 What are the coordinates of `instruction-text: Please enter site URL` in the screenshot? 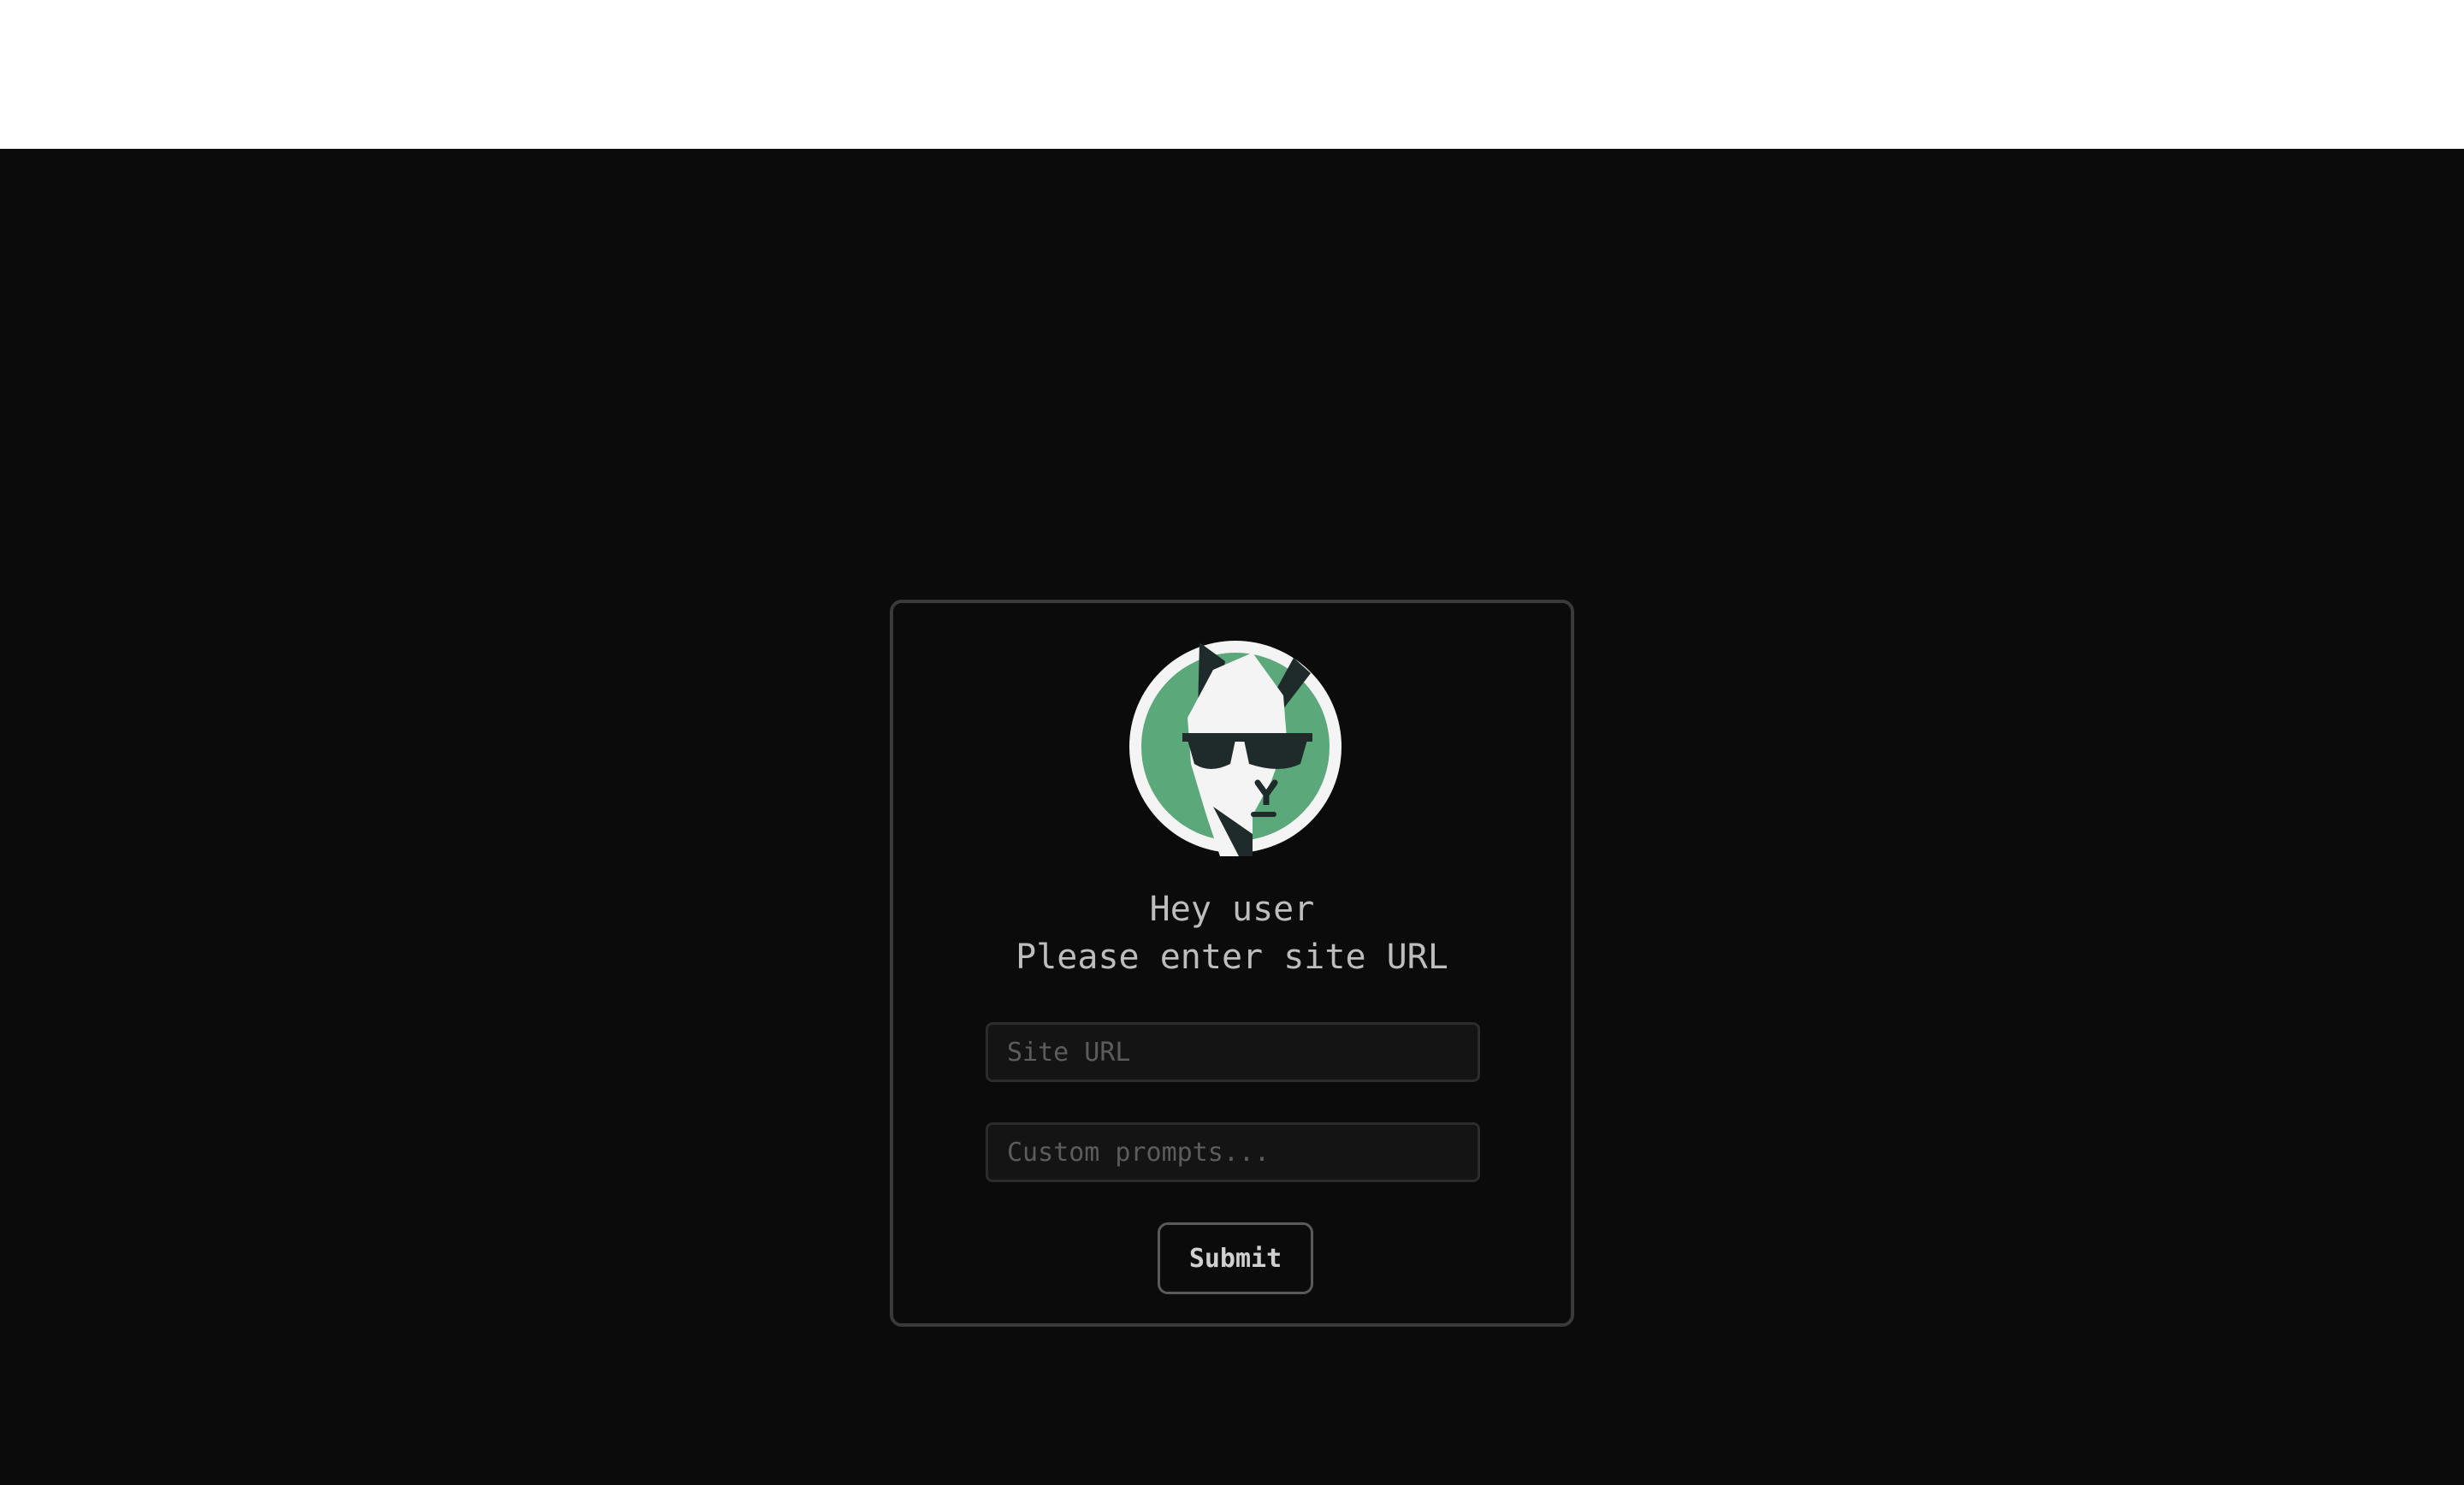 It's located at (1232, 958).